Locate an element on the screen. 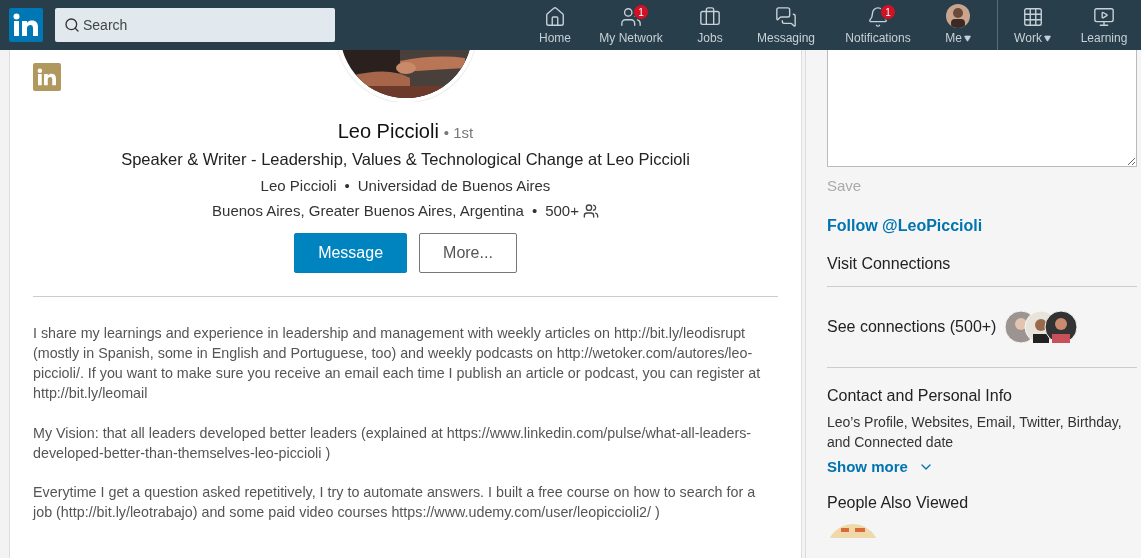  company-link: Leo Piccioli is located at coordinates (298, 185).